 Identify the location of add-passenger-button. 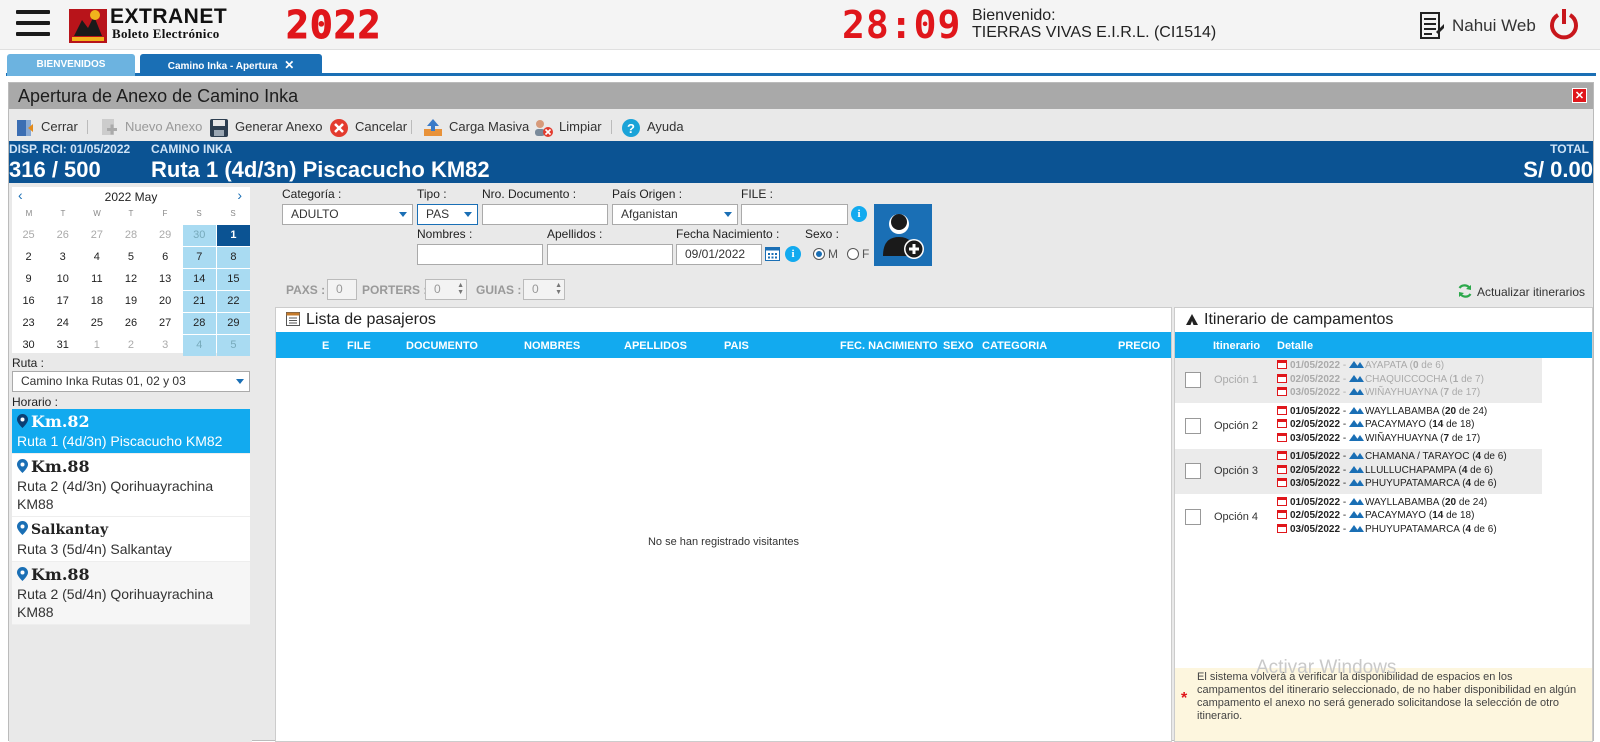
(903, 235).